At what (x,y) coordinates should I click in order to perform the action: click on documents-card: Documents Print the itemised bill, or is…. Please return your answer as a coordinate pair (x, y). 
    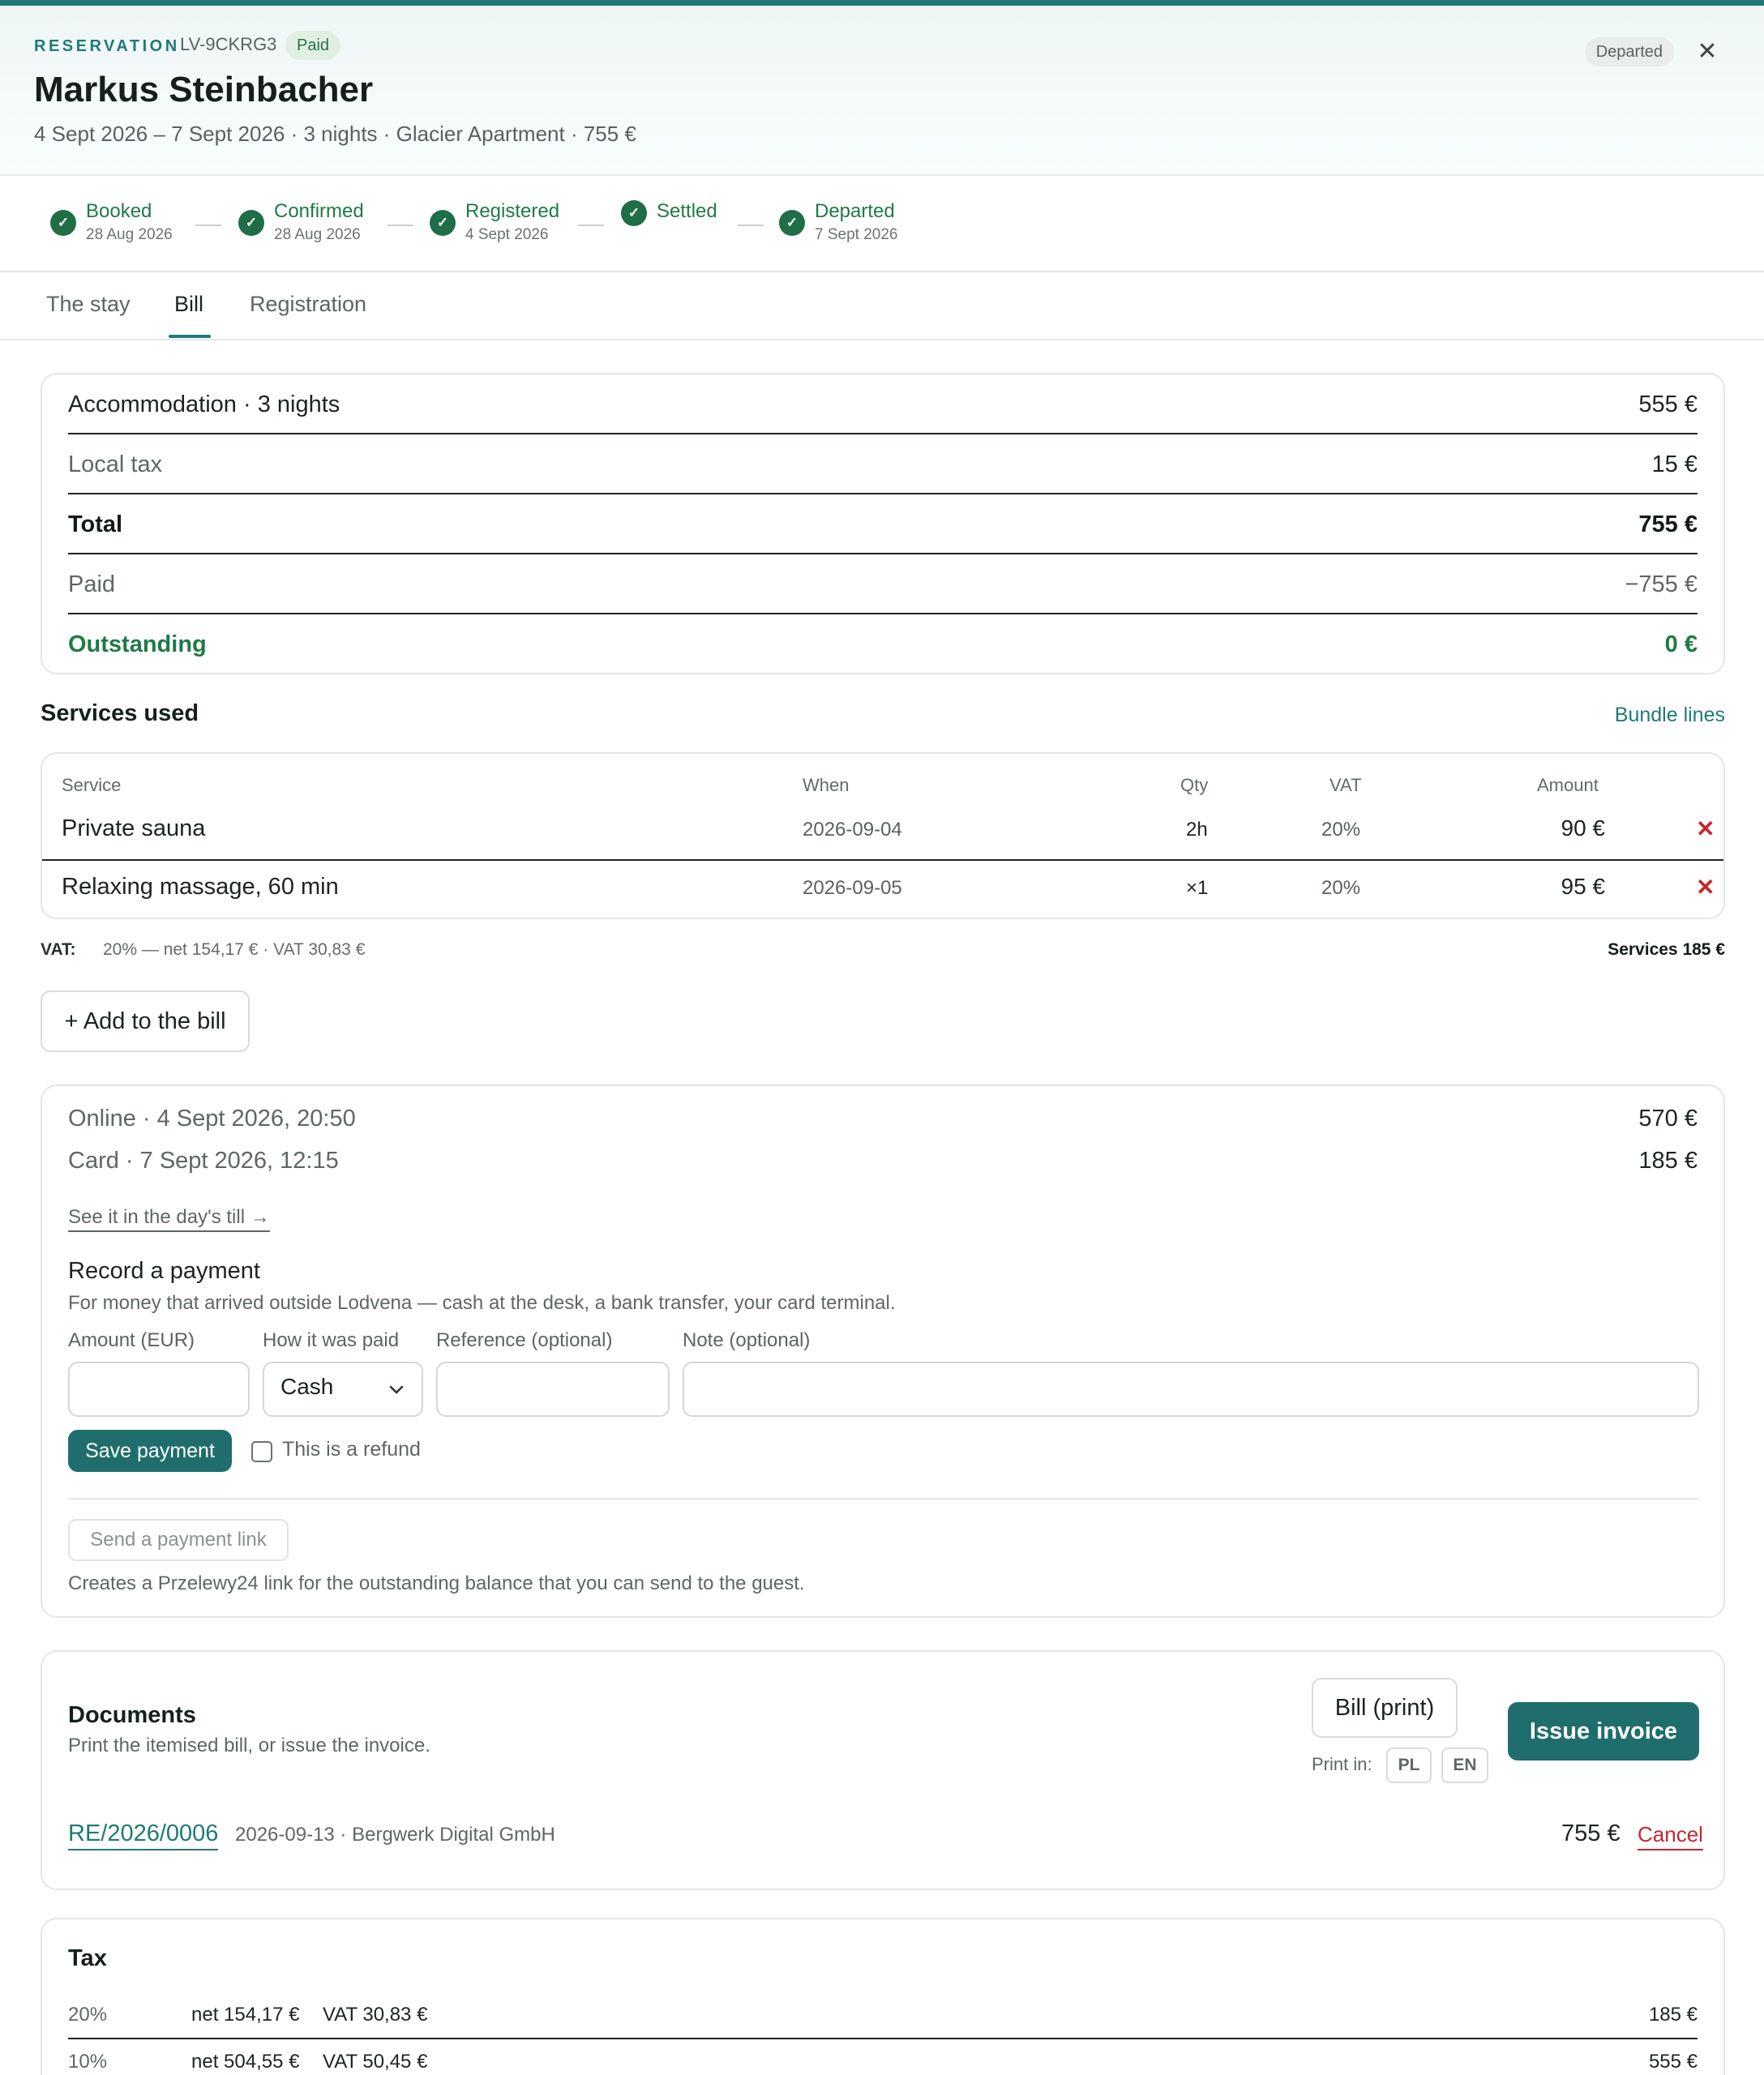
    Looking at the image, I should click on (883, 1770).